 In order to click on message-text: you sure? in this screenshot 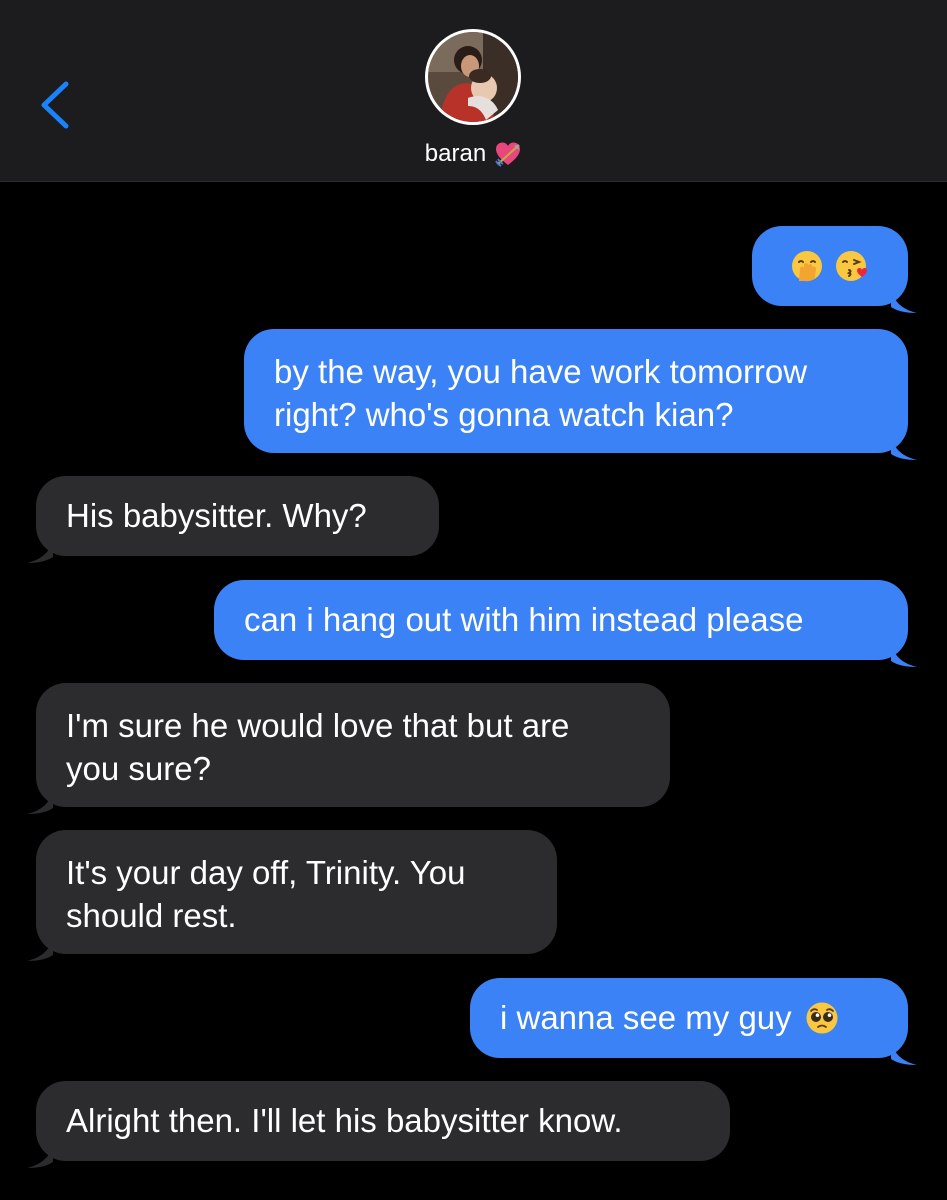, I will do `click(138, 768)`.